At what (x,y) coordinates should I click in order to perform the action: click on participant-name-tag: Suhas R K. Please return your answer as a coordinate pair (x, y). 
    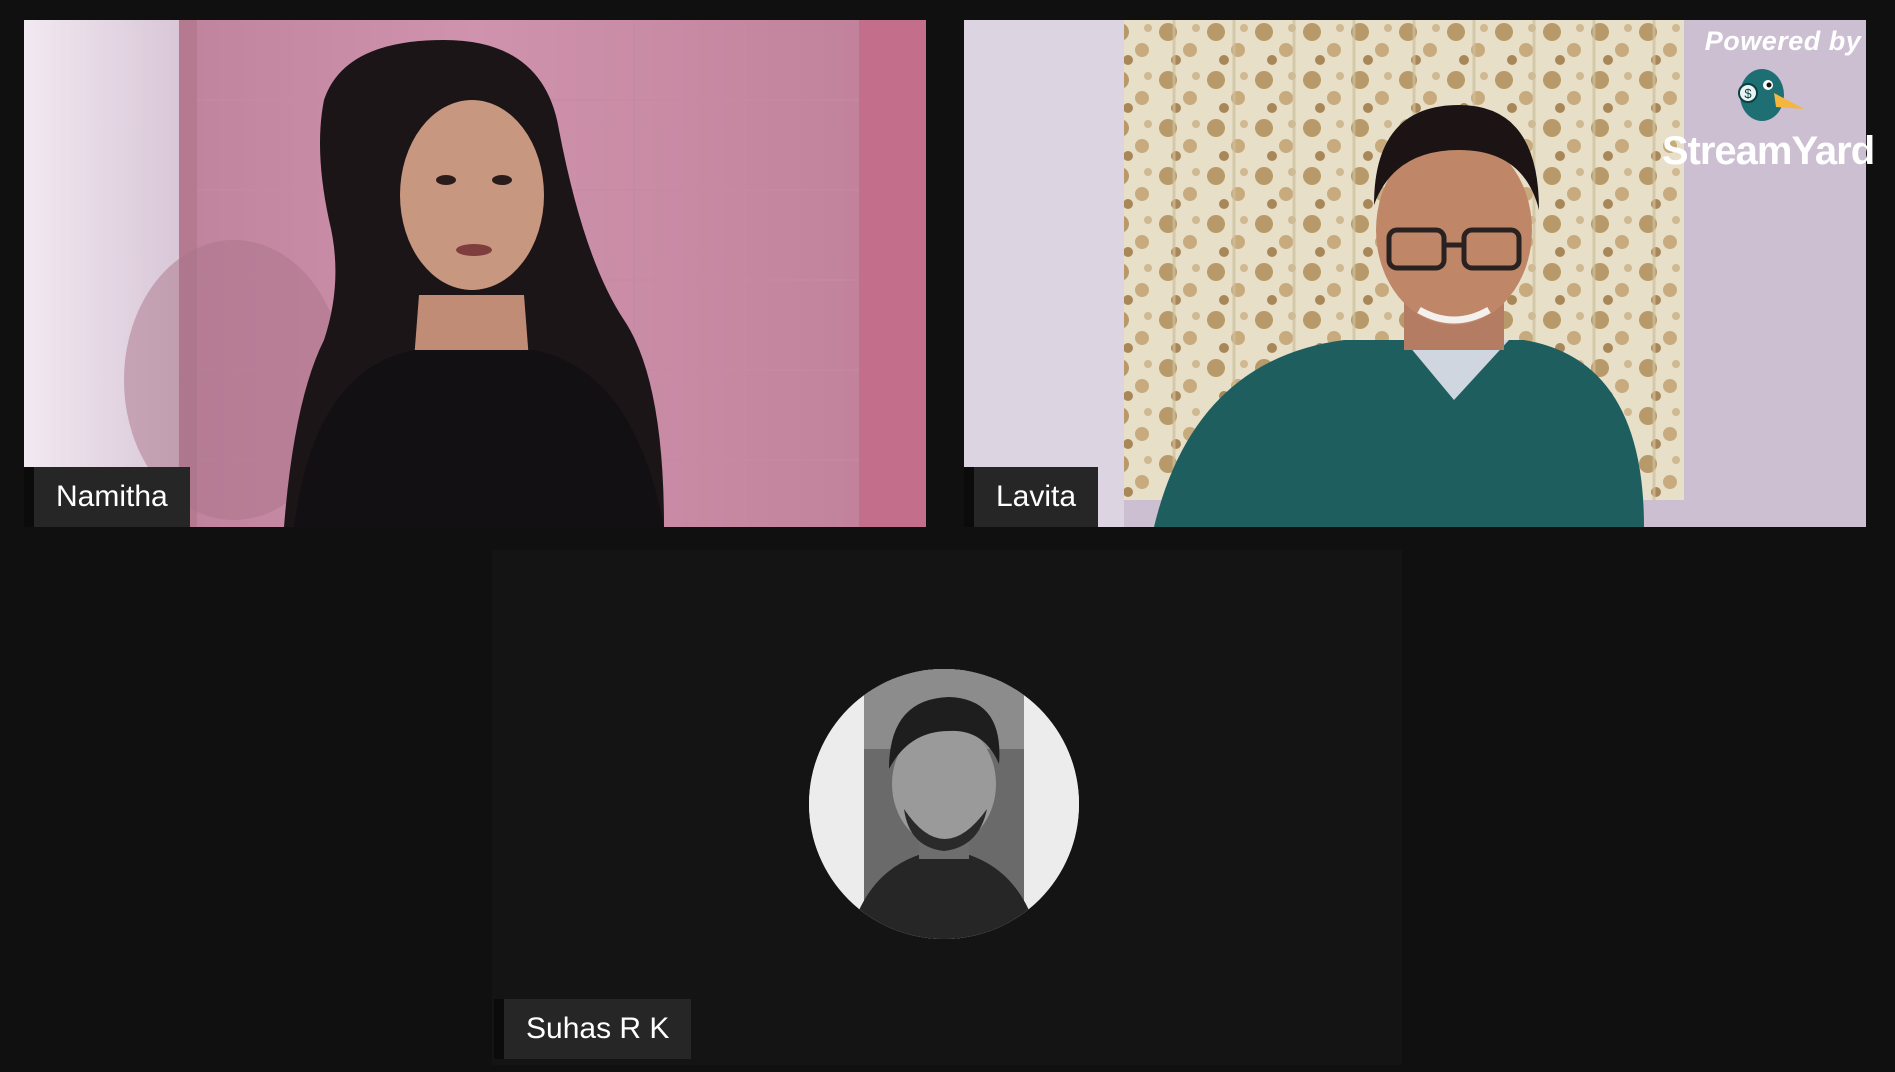
    Looking at the image, I should click on (592, 1029).